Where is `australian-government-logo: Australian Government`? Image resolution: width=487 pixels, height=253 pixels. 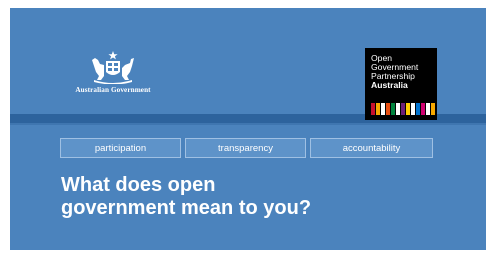
australian-government-logo: Australian Government is located at coordinates (113, 72).